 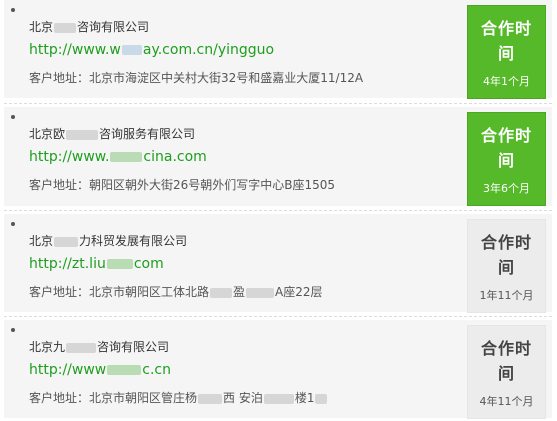 I want to click on cooperation-time-badge: 合作时间 3年6个月, so click(x=506, y=159).